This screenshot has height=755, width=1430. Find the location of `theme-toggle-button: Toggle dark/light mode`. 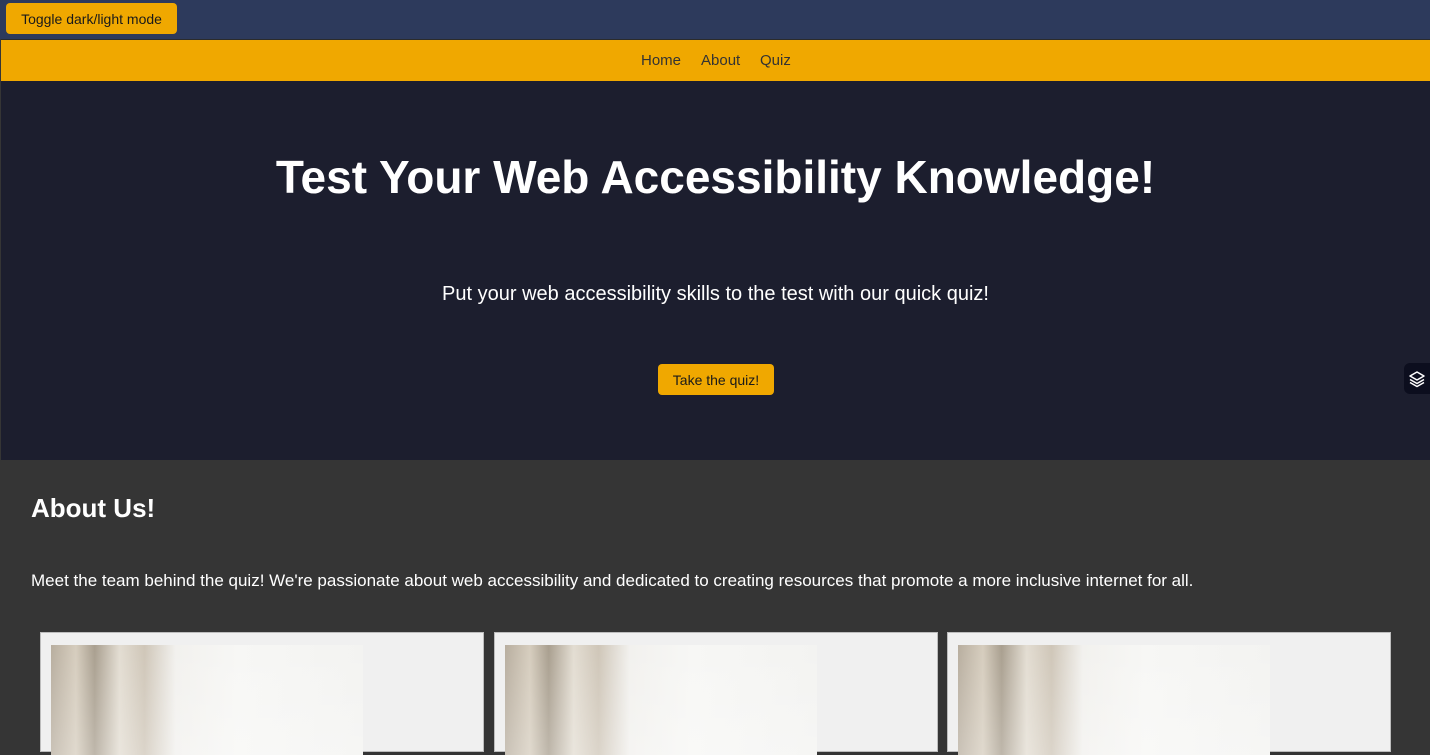

theme-toggle-button: Toggle dark/light mode is located at coordinates (91, 18).